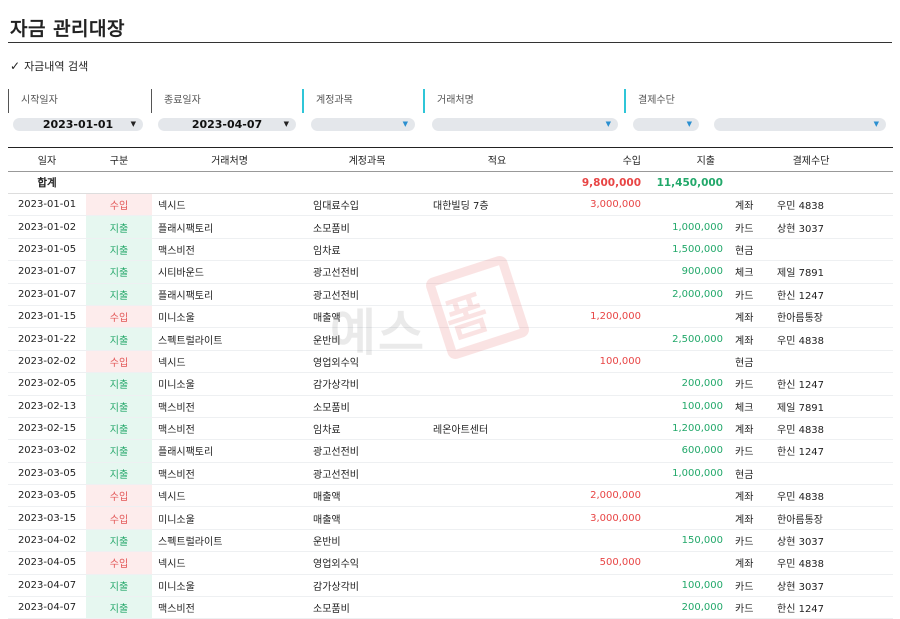 Image resolution: width=900 pixels, height=619 pixels. Describe the element at coordinates (367, 339) in the screenshot. I see `row-account: 운반비` at that location.